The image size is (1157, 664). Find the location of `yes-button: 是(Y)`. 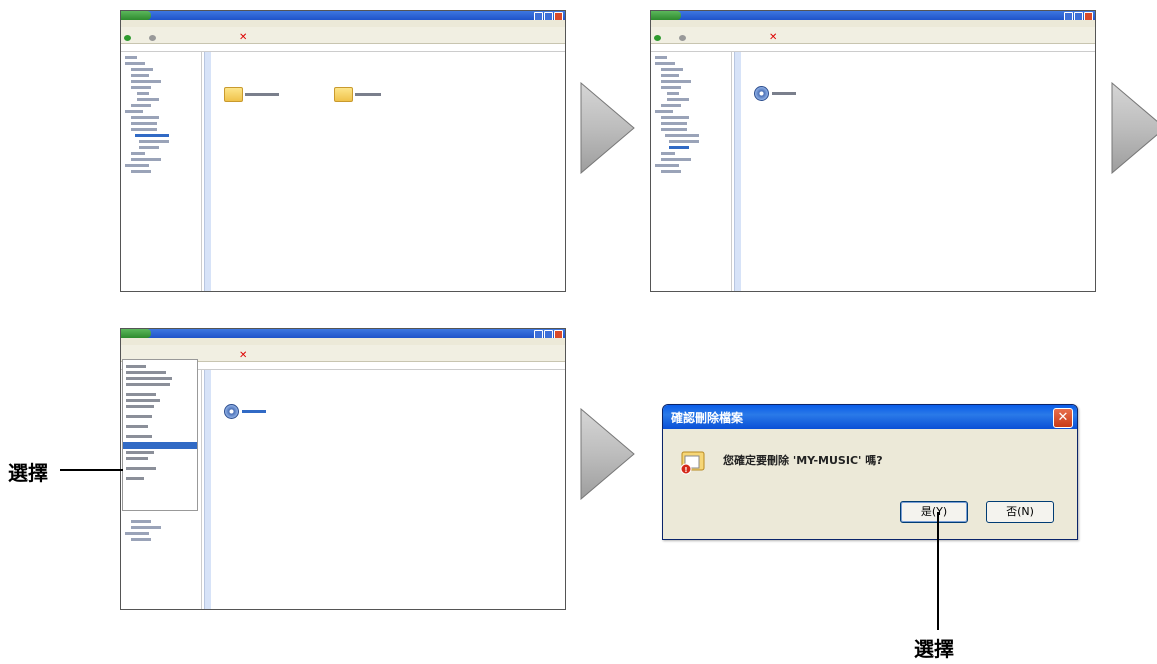

yes-button: 是(Y) is located at coordinates (934, 512).